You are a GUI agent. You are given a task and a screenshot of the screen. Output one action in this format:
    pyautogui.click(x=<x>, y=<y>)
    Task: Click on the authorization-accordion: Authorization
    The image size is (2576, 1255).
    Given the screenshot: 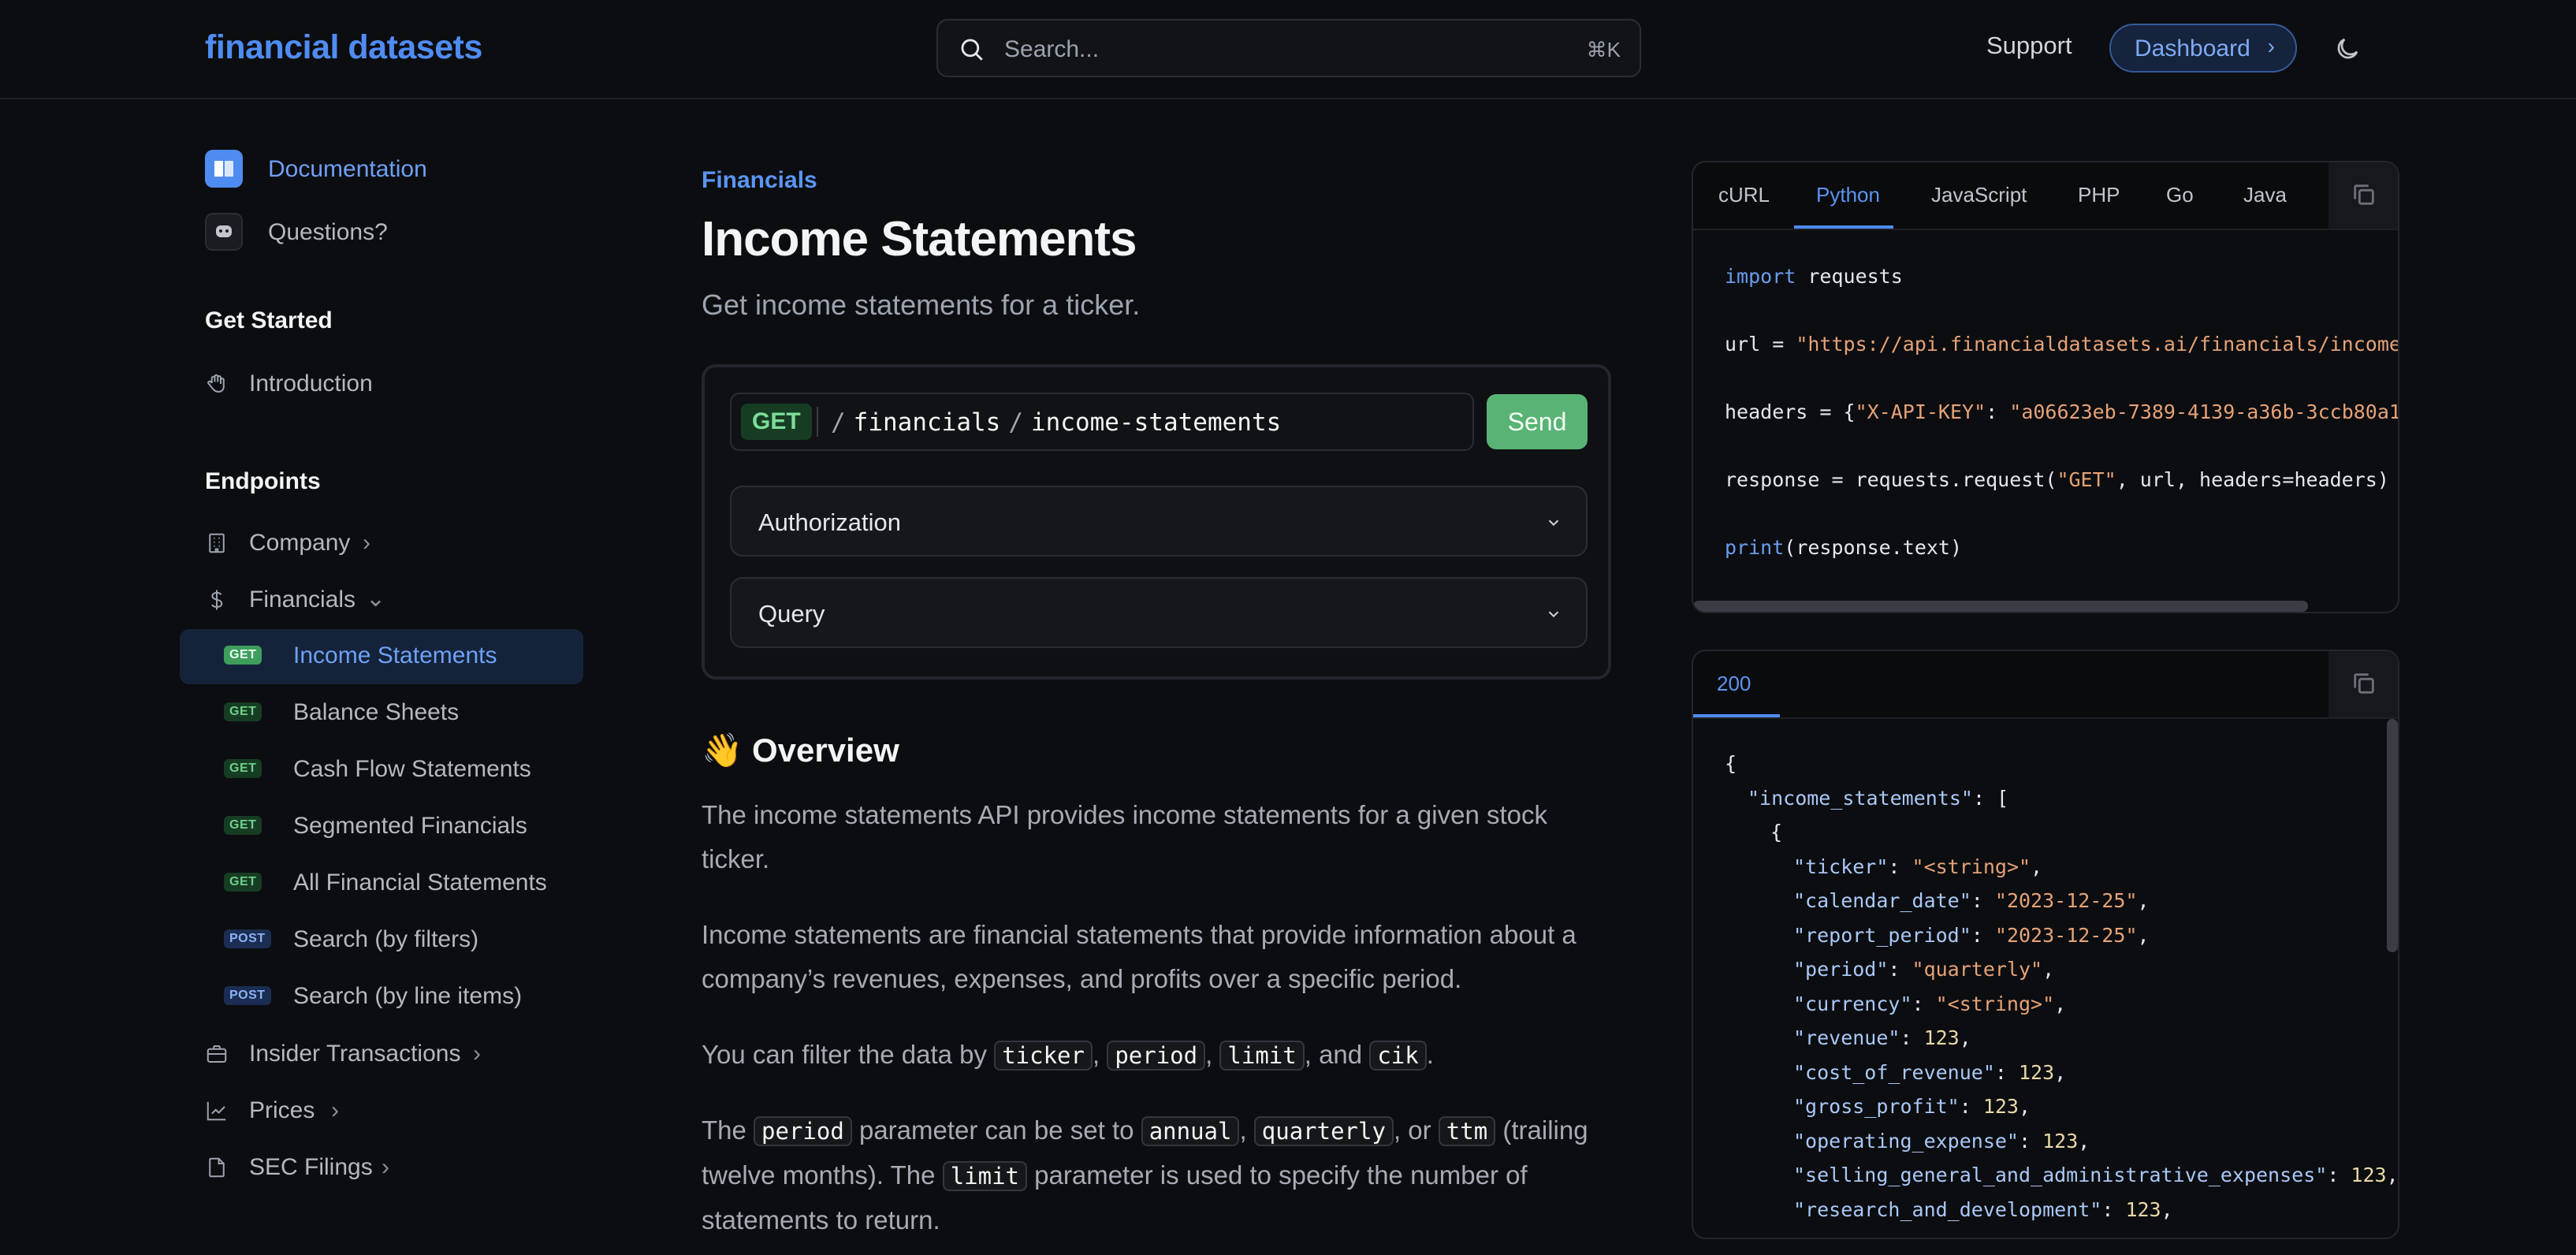 What is the action you would take?
    pyautogui.click(x=1159, y=521)
    